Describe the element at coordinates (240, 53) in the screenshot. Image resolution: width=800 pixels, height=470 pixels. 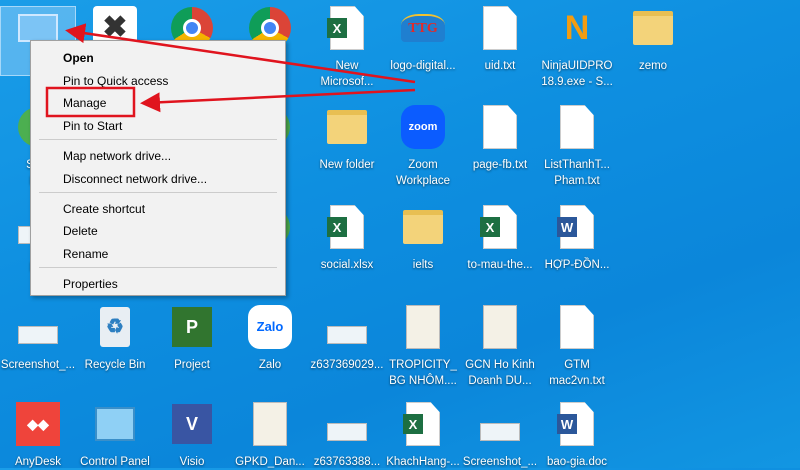
I see `arrow-to-this-pc` at that location.